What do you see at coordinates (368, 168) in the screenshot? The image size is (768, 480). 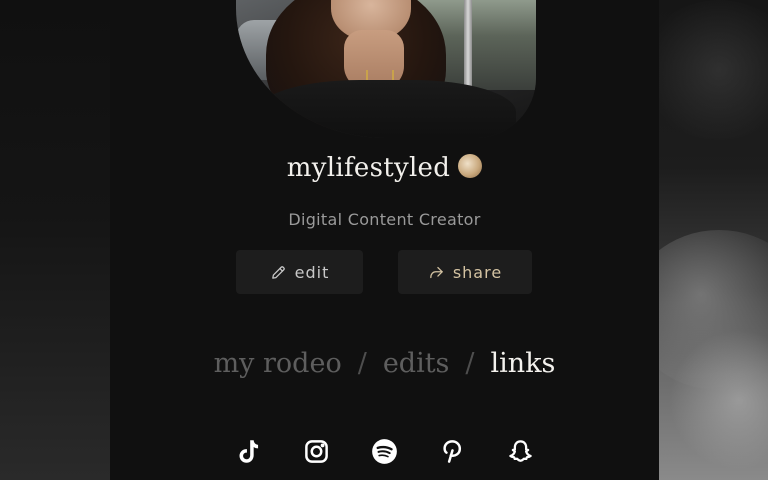 I see `username-text: mylifestyled` at bounding box center [368, 168].